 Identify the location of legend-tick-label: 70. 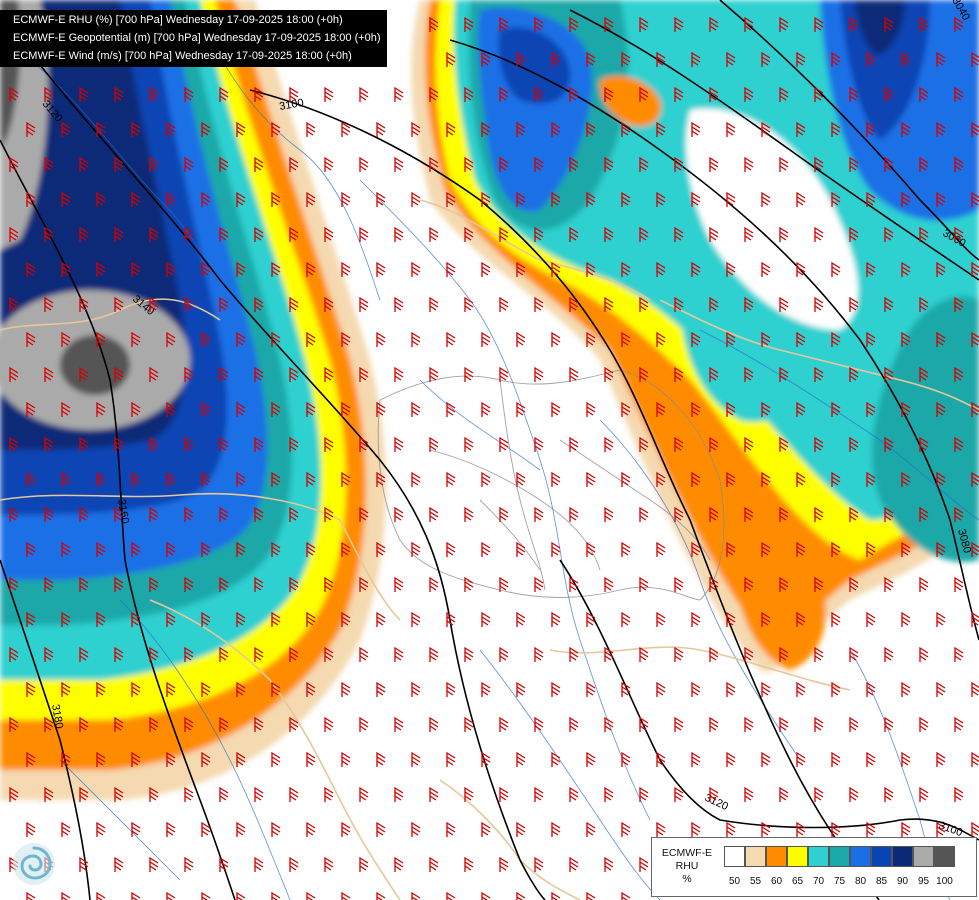
(818, 881).